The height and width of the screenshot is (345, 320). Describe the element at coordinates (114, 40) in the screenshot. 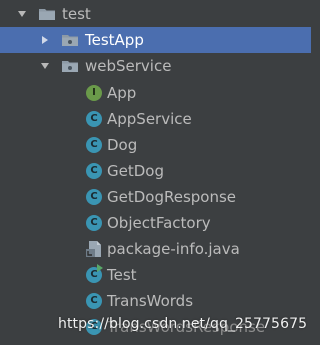

I see `tree-node-label: TestApp` at that location.